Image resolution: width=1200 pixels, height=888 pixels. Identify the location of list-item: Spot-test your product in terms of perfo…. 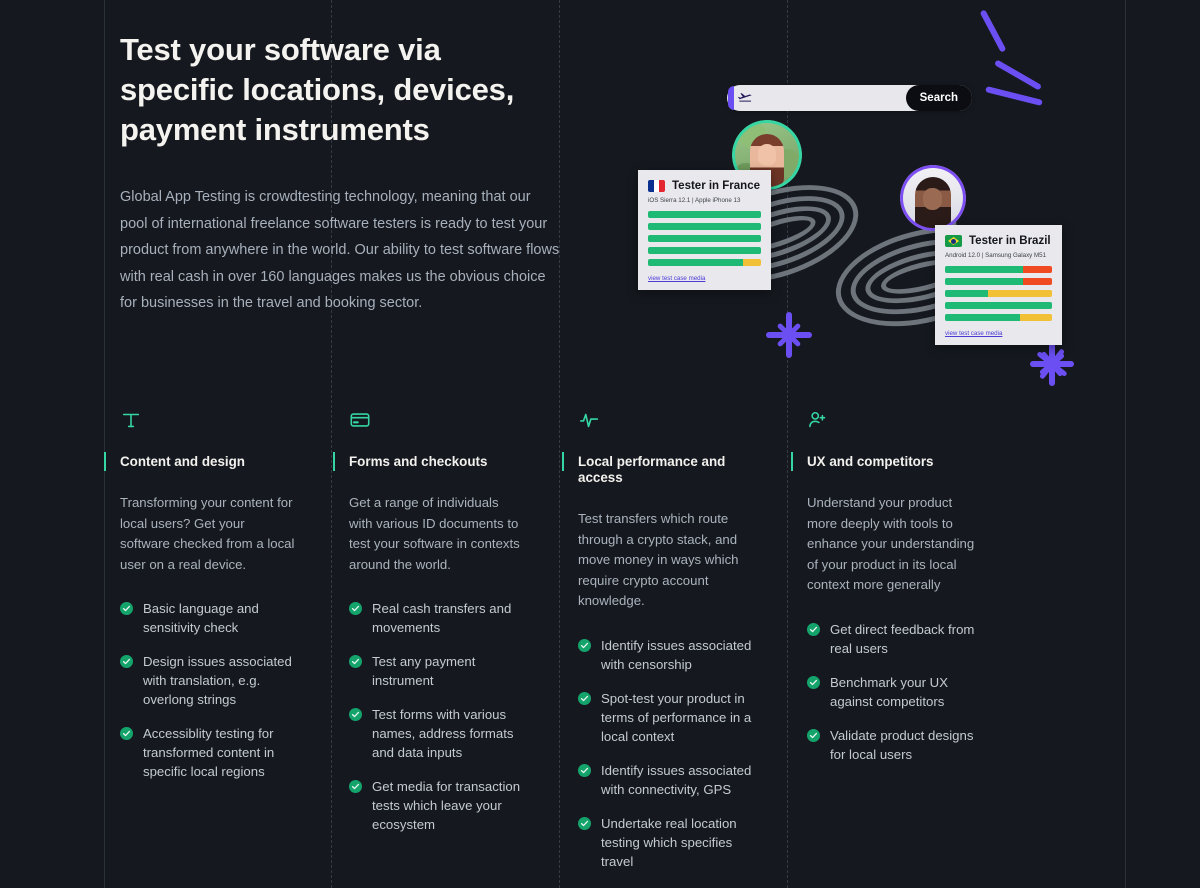
(665, 717).